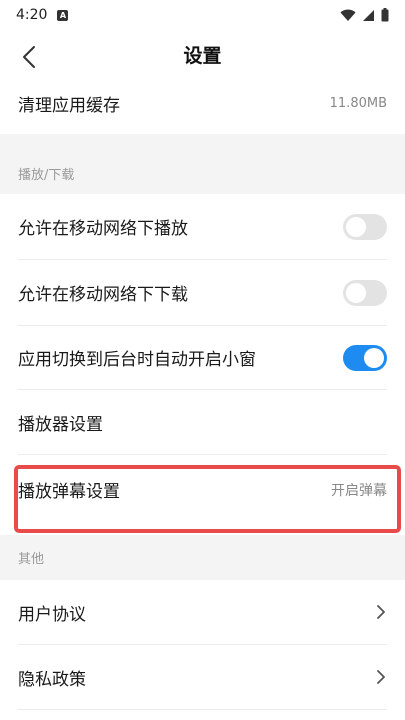 This screenshot has height=720, width=405. What do you see at coordinates (202, 292) in the screenshot?
I see `allow-mobile-download-row: 允许在移动网络下下载` at bounding box center [202, 292].